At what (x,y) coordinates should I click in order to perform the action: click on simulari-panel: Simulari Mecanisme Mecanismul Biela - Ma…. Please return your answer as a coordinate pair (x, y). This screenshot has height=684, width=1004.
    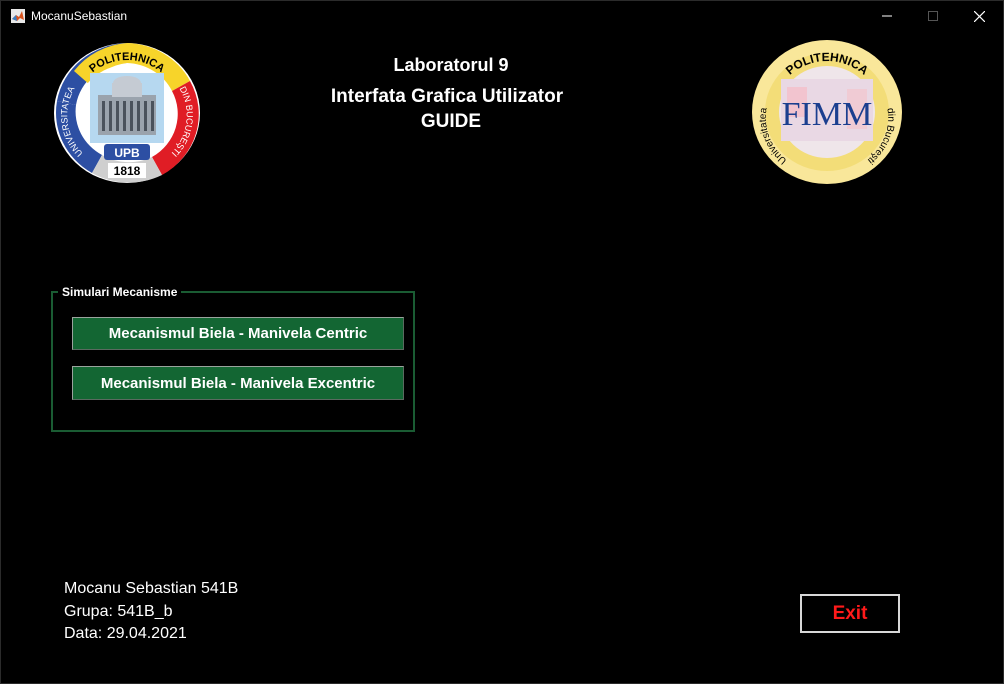
    Looking at the image, I should click on (233, 358).